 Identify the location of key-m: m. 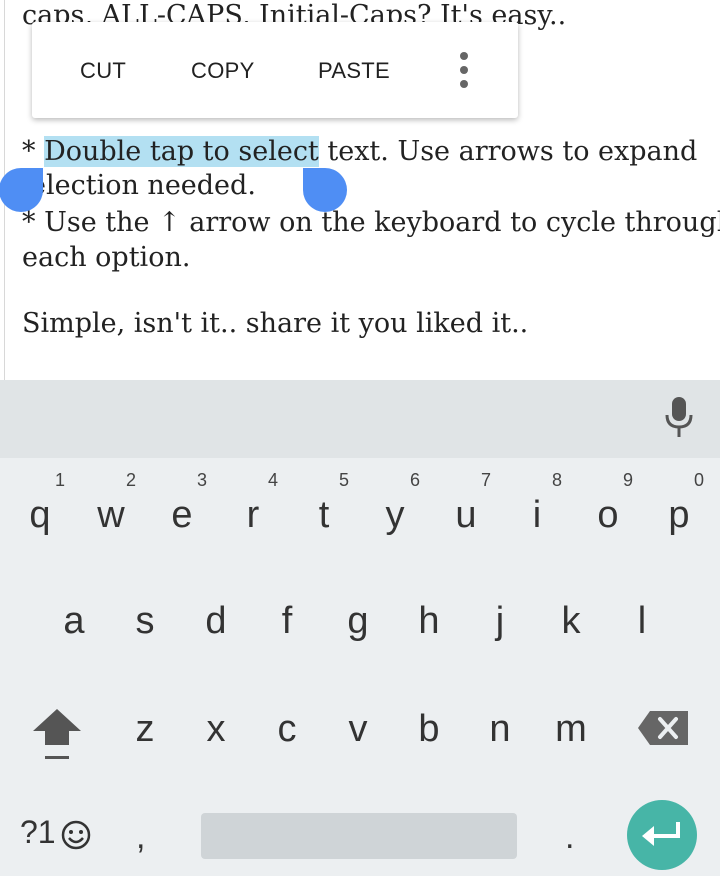
(571, 729).